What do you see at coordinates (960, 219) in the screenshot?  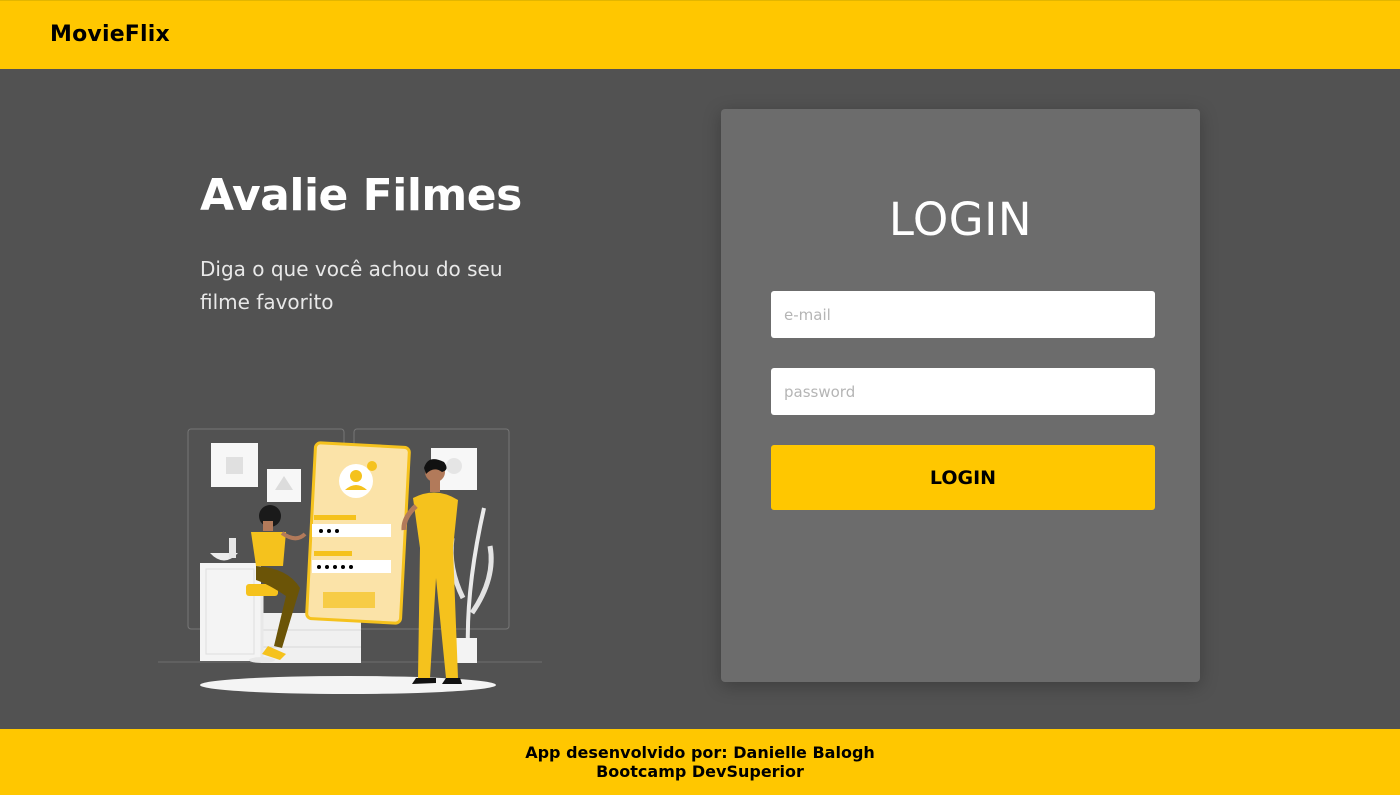 I see `login-title: LOGIN` at bounding box center [960, 219].